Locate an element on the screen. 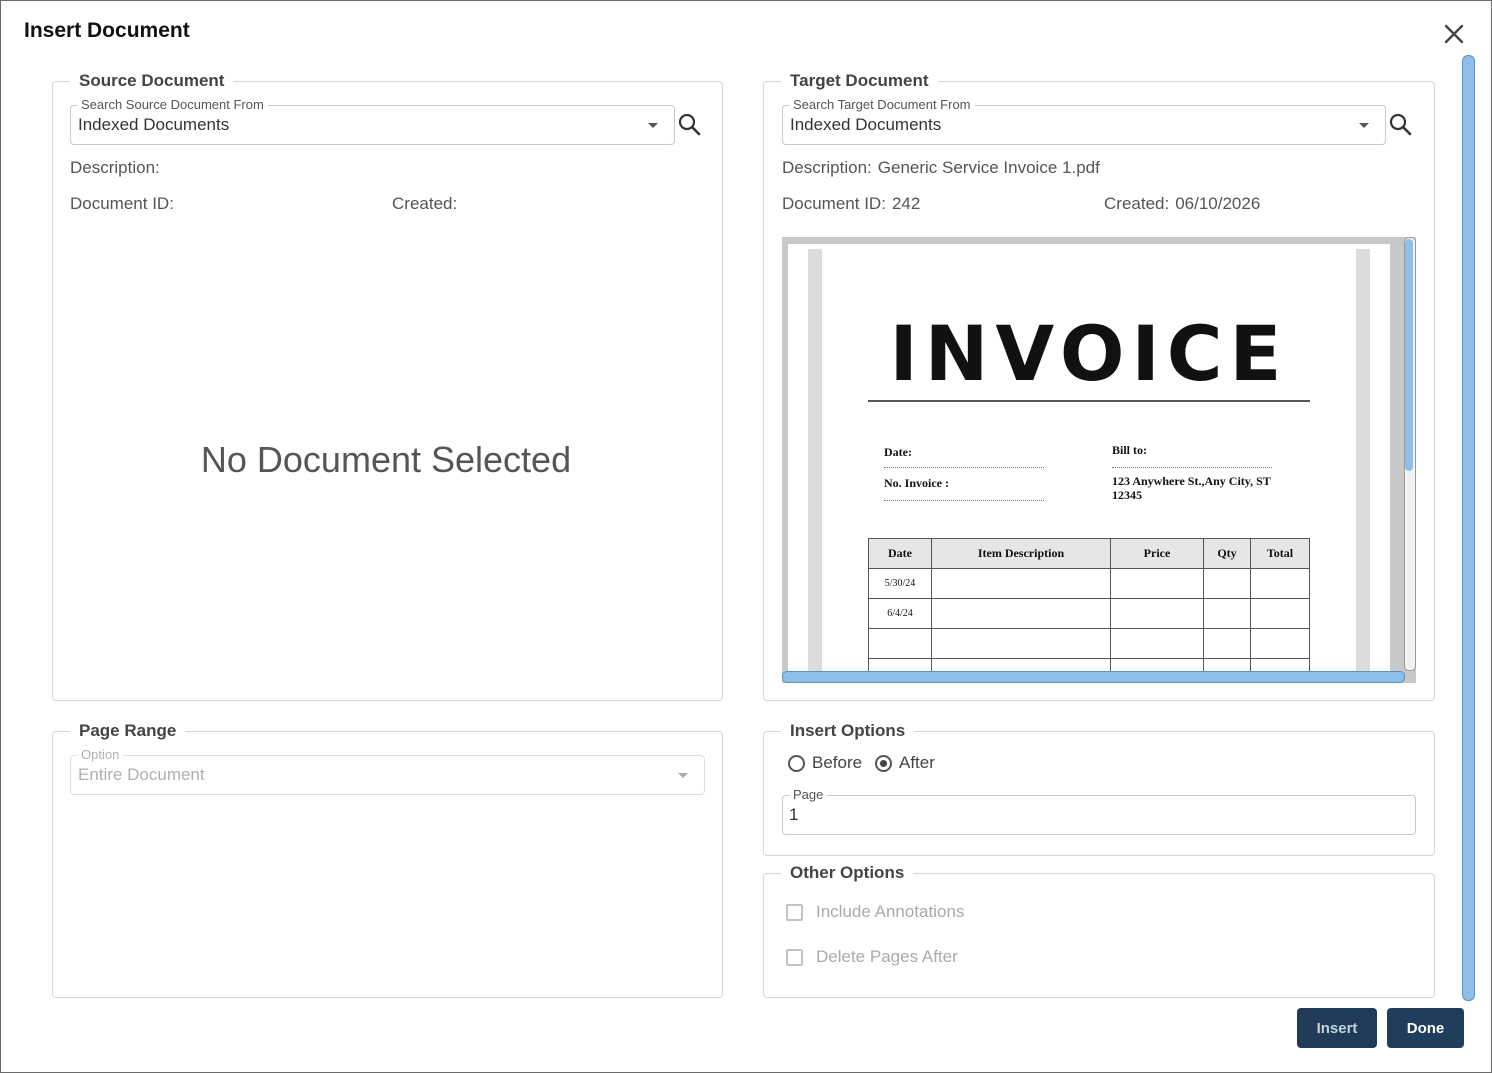  target-document-legend: Target Document is located at coordinates (859, 80).